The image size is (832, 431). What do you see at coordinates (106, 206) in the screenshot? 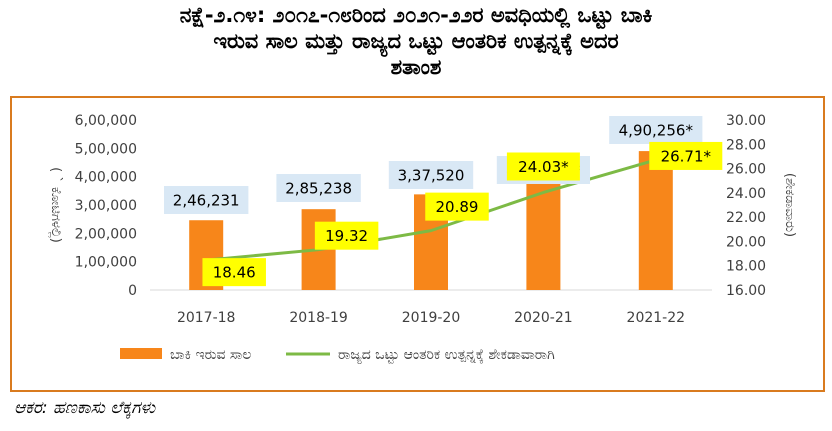
I see `y-tick-label: 3,00,000` at bounding box center [106, 206].